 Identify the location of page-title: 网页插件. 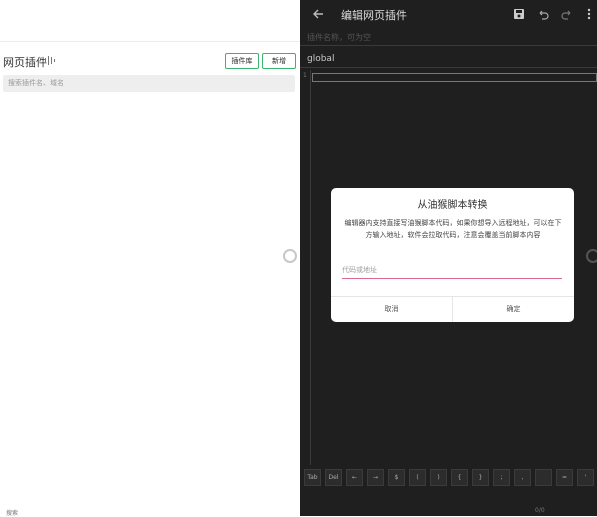
(25, 62).